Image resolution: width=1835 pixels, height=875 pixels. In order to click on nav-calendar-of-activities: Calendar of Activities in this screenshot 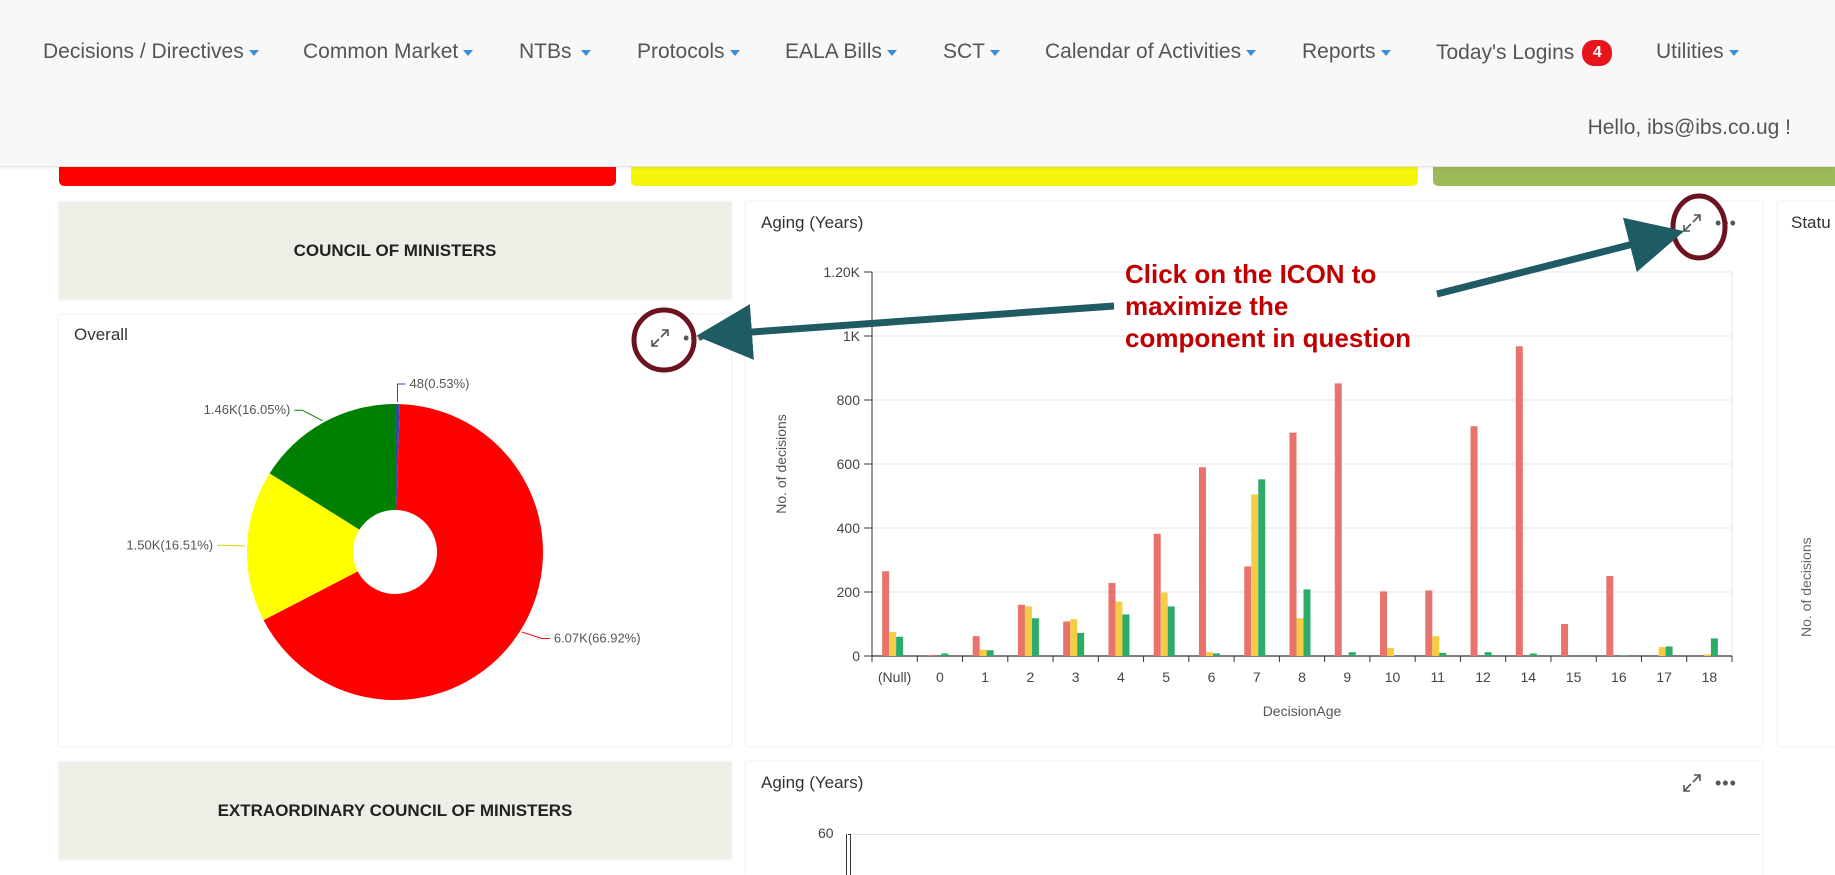, I will do `click(1151, 52)`.